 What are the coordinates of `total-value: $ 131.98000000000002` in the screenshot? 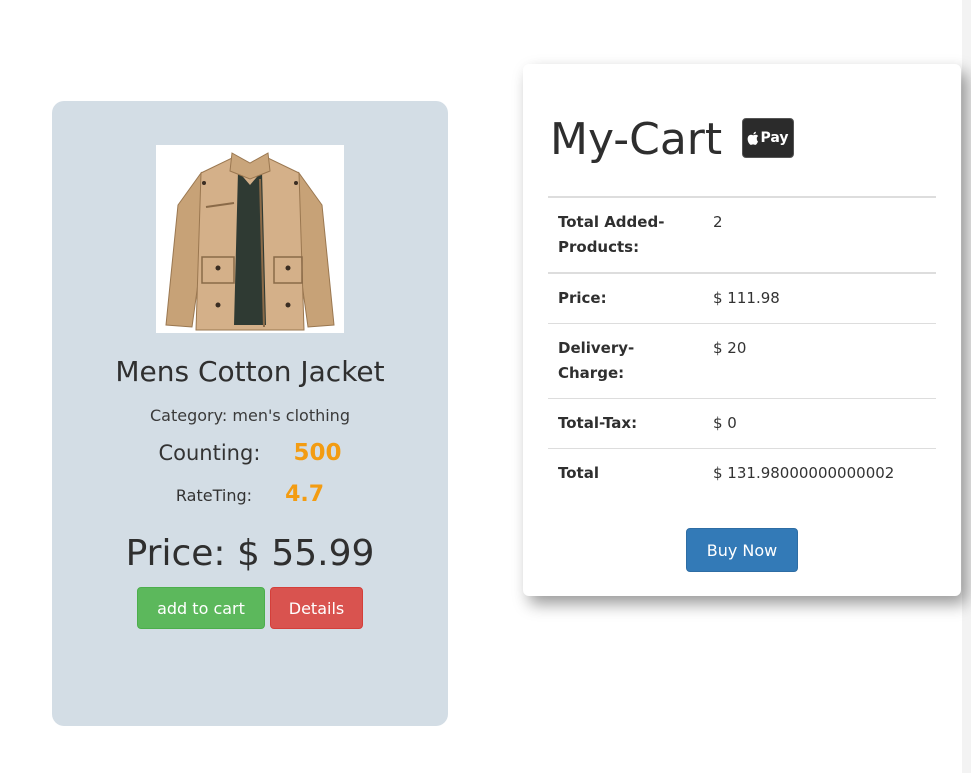 It's located at (819, 473).